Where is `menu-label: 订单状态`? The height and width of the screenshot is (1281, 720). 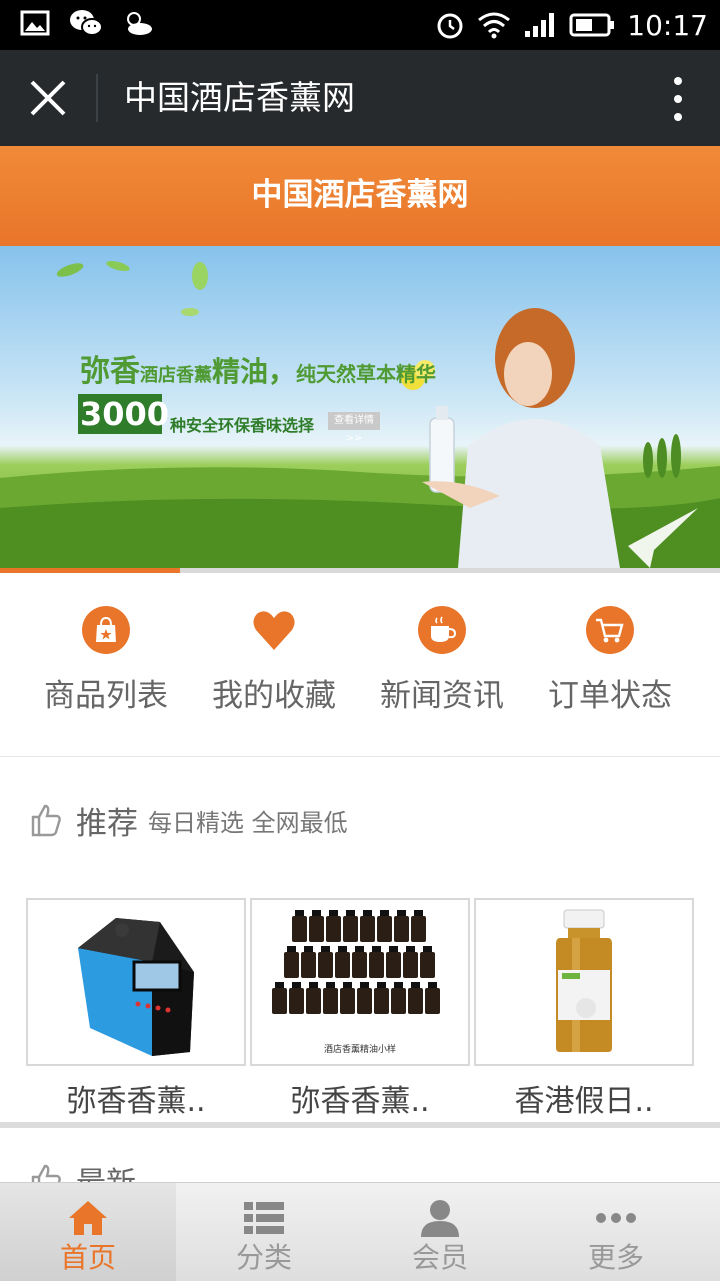
menu-label: 订单状态 is located at coordinates (610, 696).